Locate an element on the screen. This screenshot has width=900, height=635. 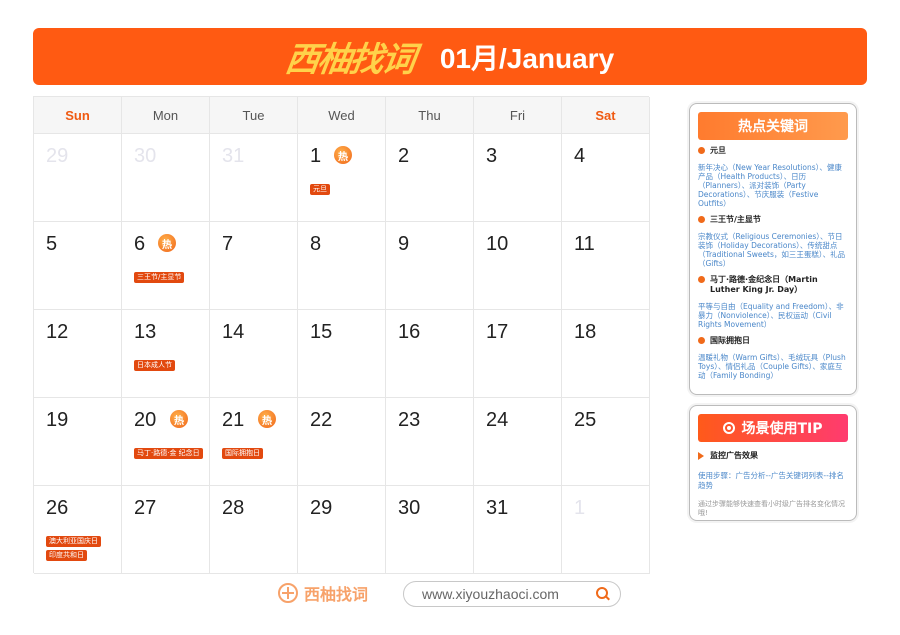
day-cell: 7 is located at coordinates (254, 266).